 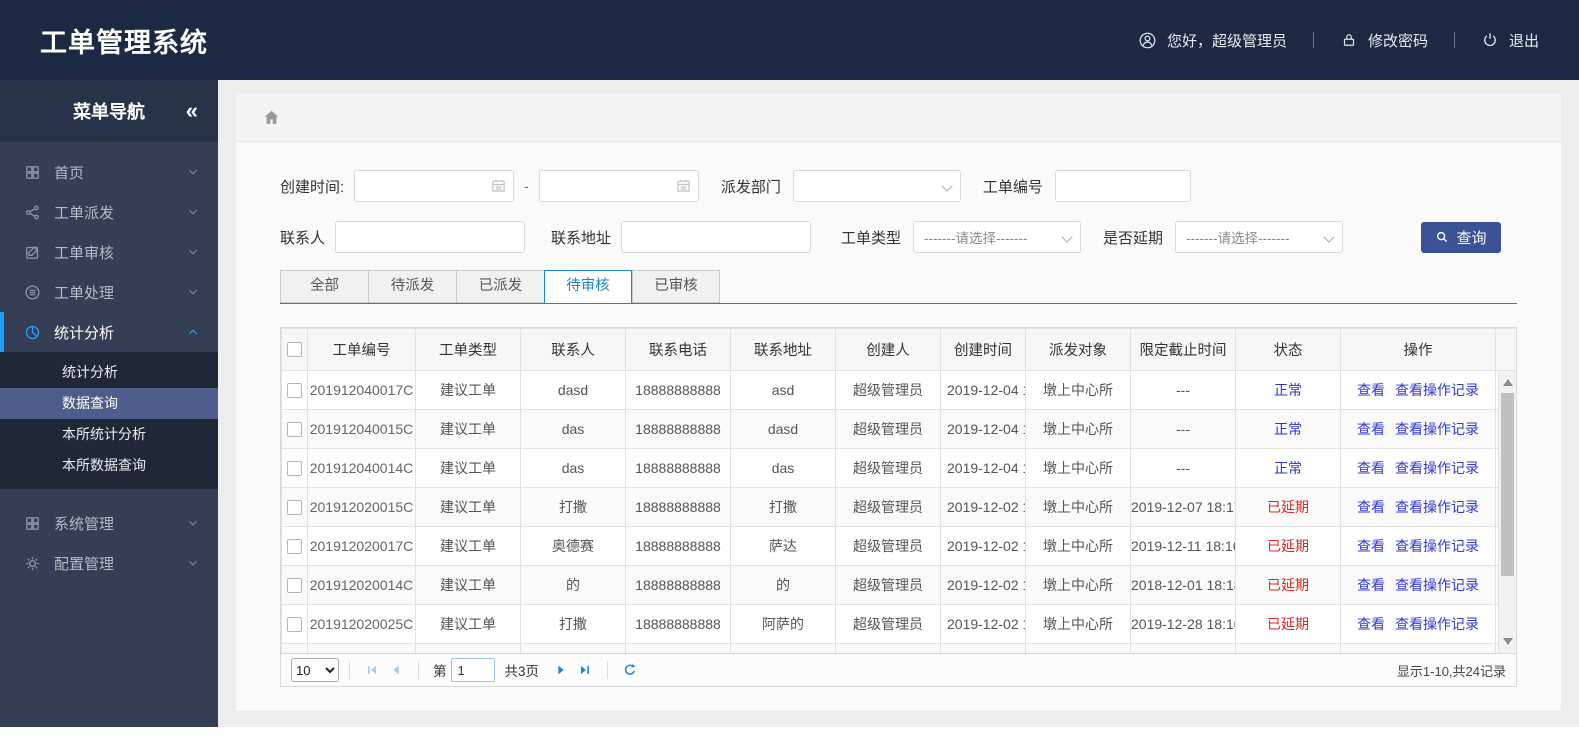 What do you see at coordinates (109, 434) in the screenshot?
I see `submenu-item-local-statistics: 本所统计分析` at bounding box center [109, 434].